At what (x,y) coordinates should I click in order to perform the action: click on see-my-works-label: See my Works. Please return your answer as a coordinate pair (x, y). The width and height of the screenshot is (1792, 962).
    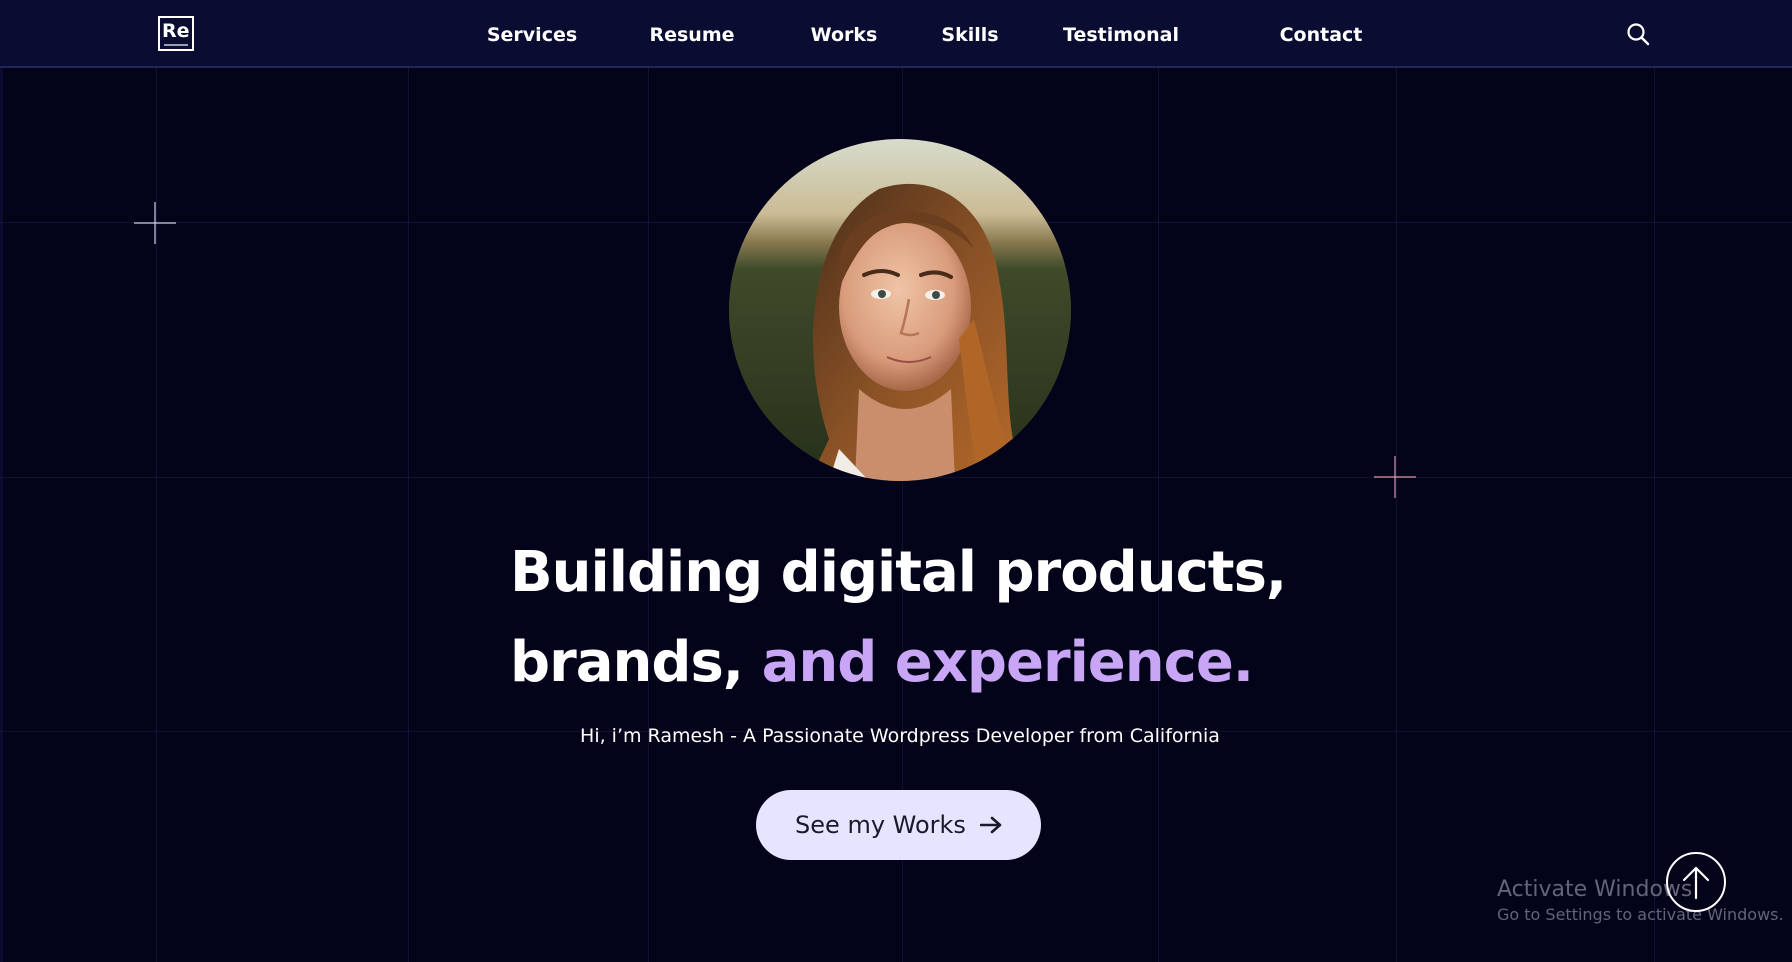
    Looking at the image, I should click on (880, 825).